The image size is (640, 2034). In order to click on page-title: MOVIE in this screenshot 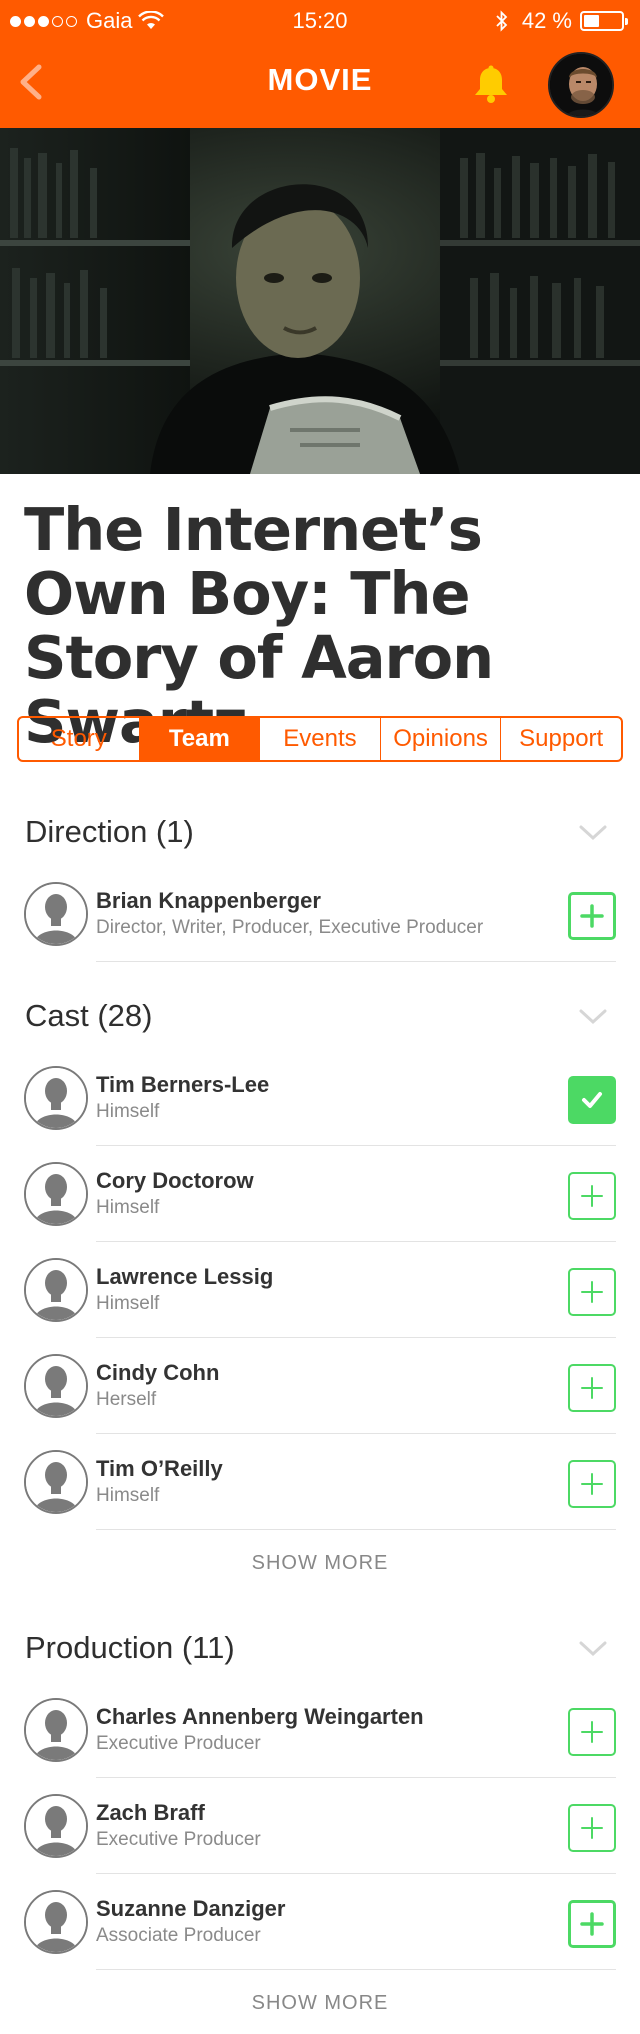, I will do `click(320, 79)`.